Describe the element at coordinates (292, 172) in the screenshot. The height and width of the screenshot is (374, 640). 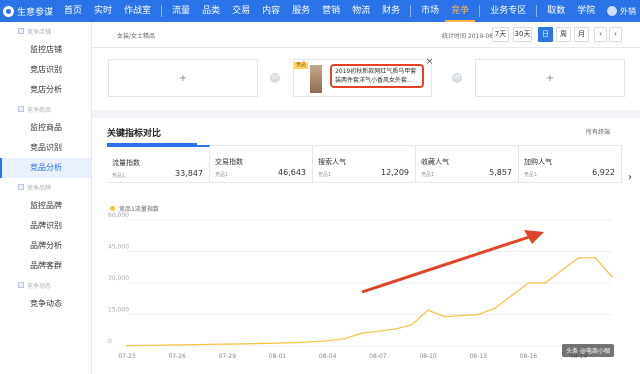
I see `metric-value: 46,643` at that location.